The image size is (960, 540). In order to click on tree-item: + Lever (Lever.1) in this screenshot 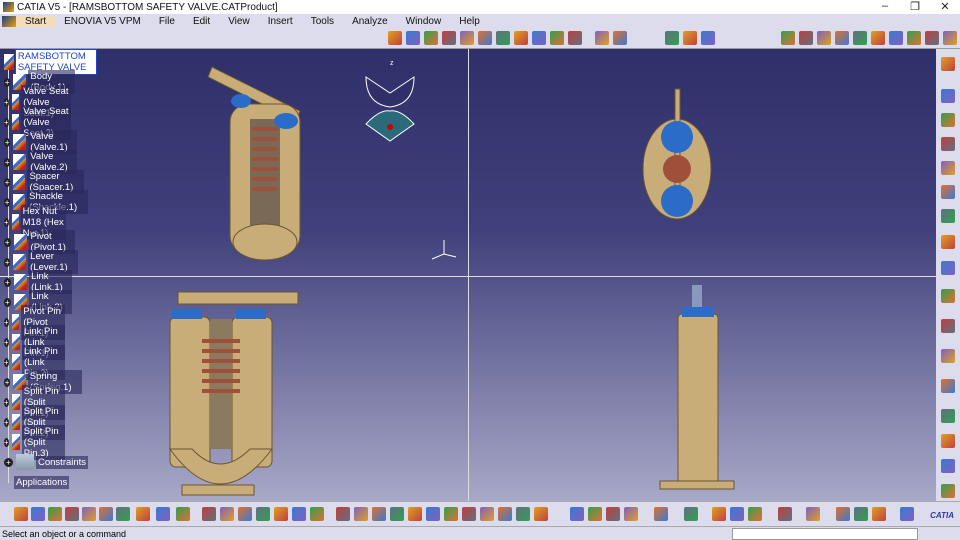, I will do `click(41, 262)`.